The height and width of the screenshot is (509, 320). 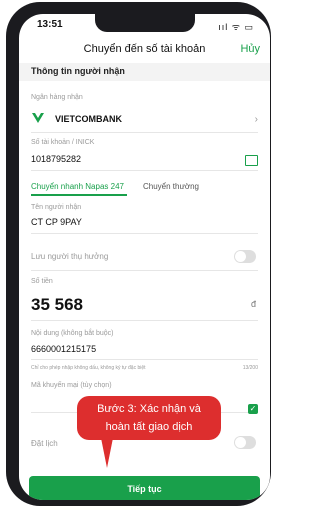 I want to click on amount-label: Số tiền, so click(x=42, y=281).